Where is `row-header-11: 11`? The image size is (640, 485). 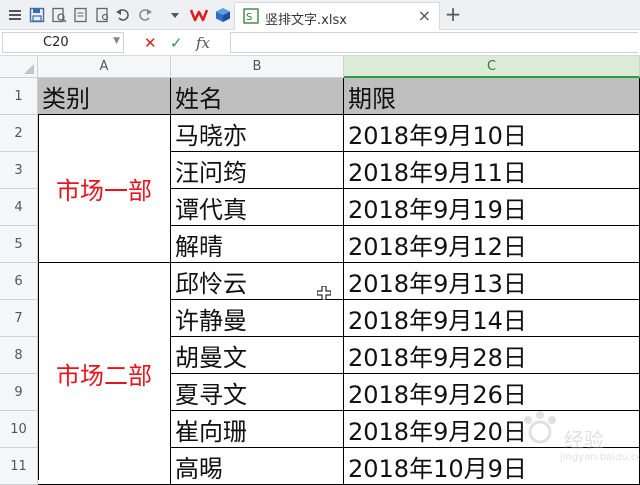
row-header-11: 11 is located at coordinates (19, 466).